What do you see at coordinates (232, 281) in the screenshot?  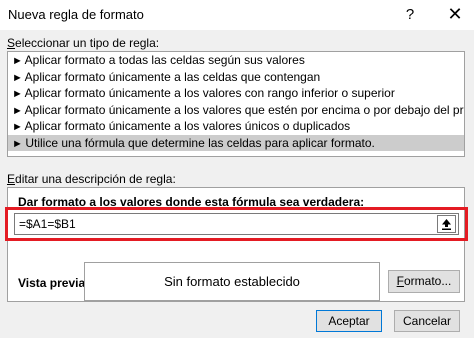 I see `preview-box: Sin formato establecido` at bounding box center [232, 281].